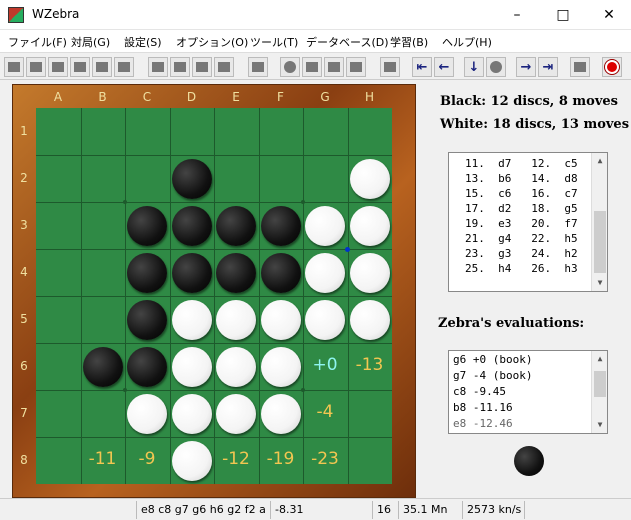 Image resolution: width=631 pixels, height=520 pixels. What do you see at coordinates (325, 459) in the screenshot?
I see `move-evaluation-g8: -23` at bounding box center [325, 459].